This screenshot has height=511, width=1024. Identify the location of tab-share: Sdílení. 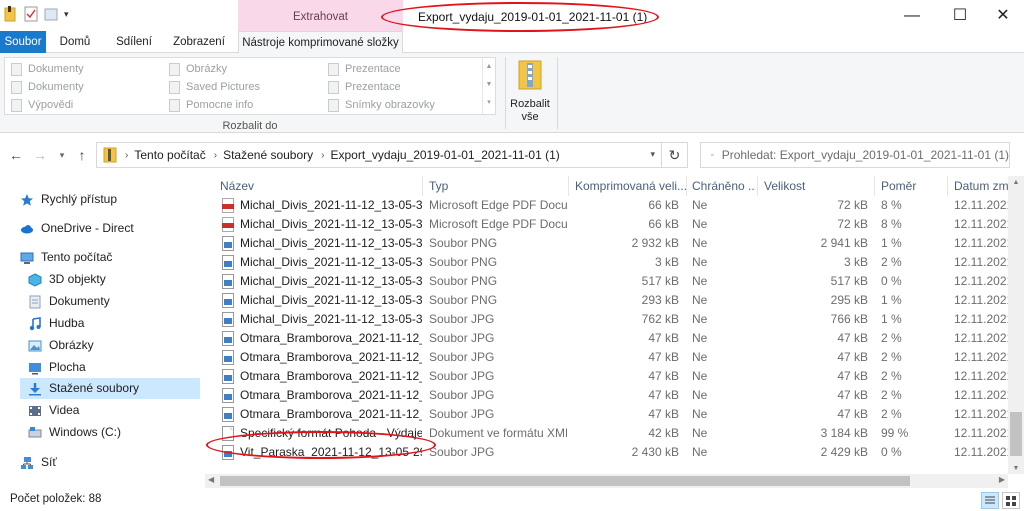
(134, 42).